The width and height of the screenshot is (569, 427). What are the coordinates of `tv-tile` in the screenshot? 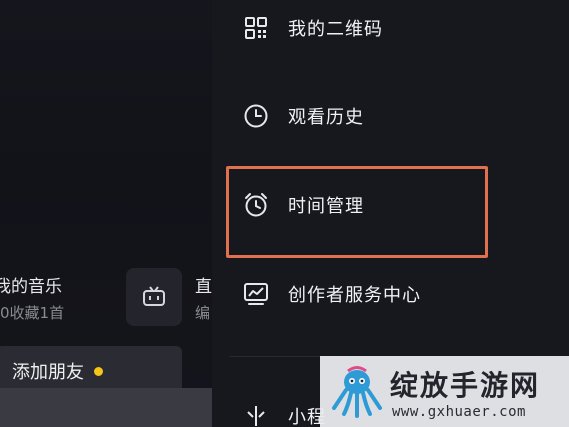 It's located at (154, 297).